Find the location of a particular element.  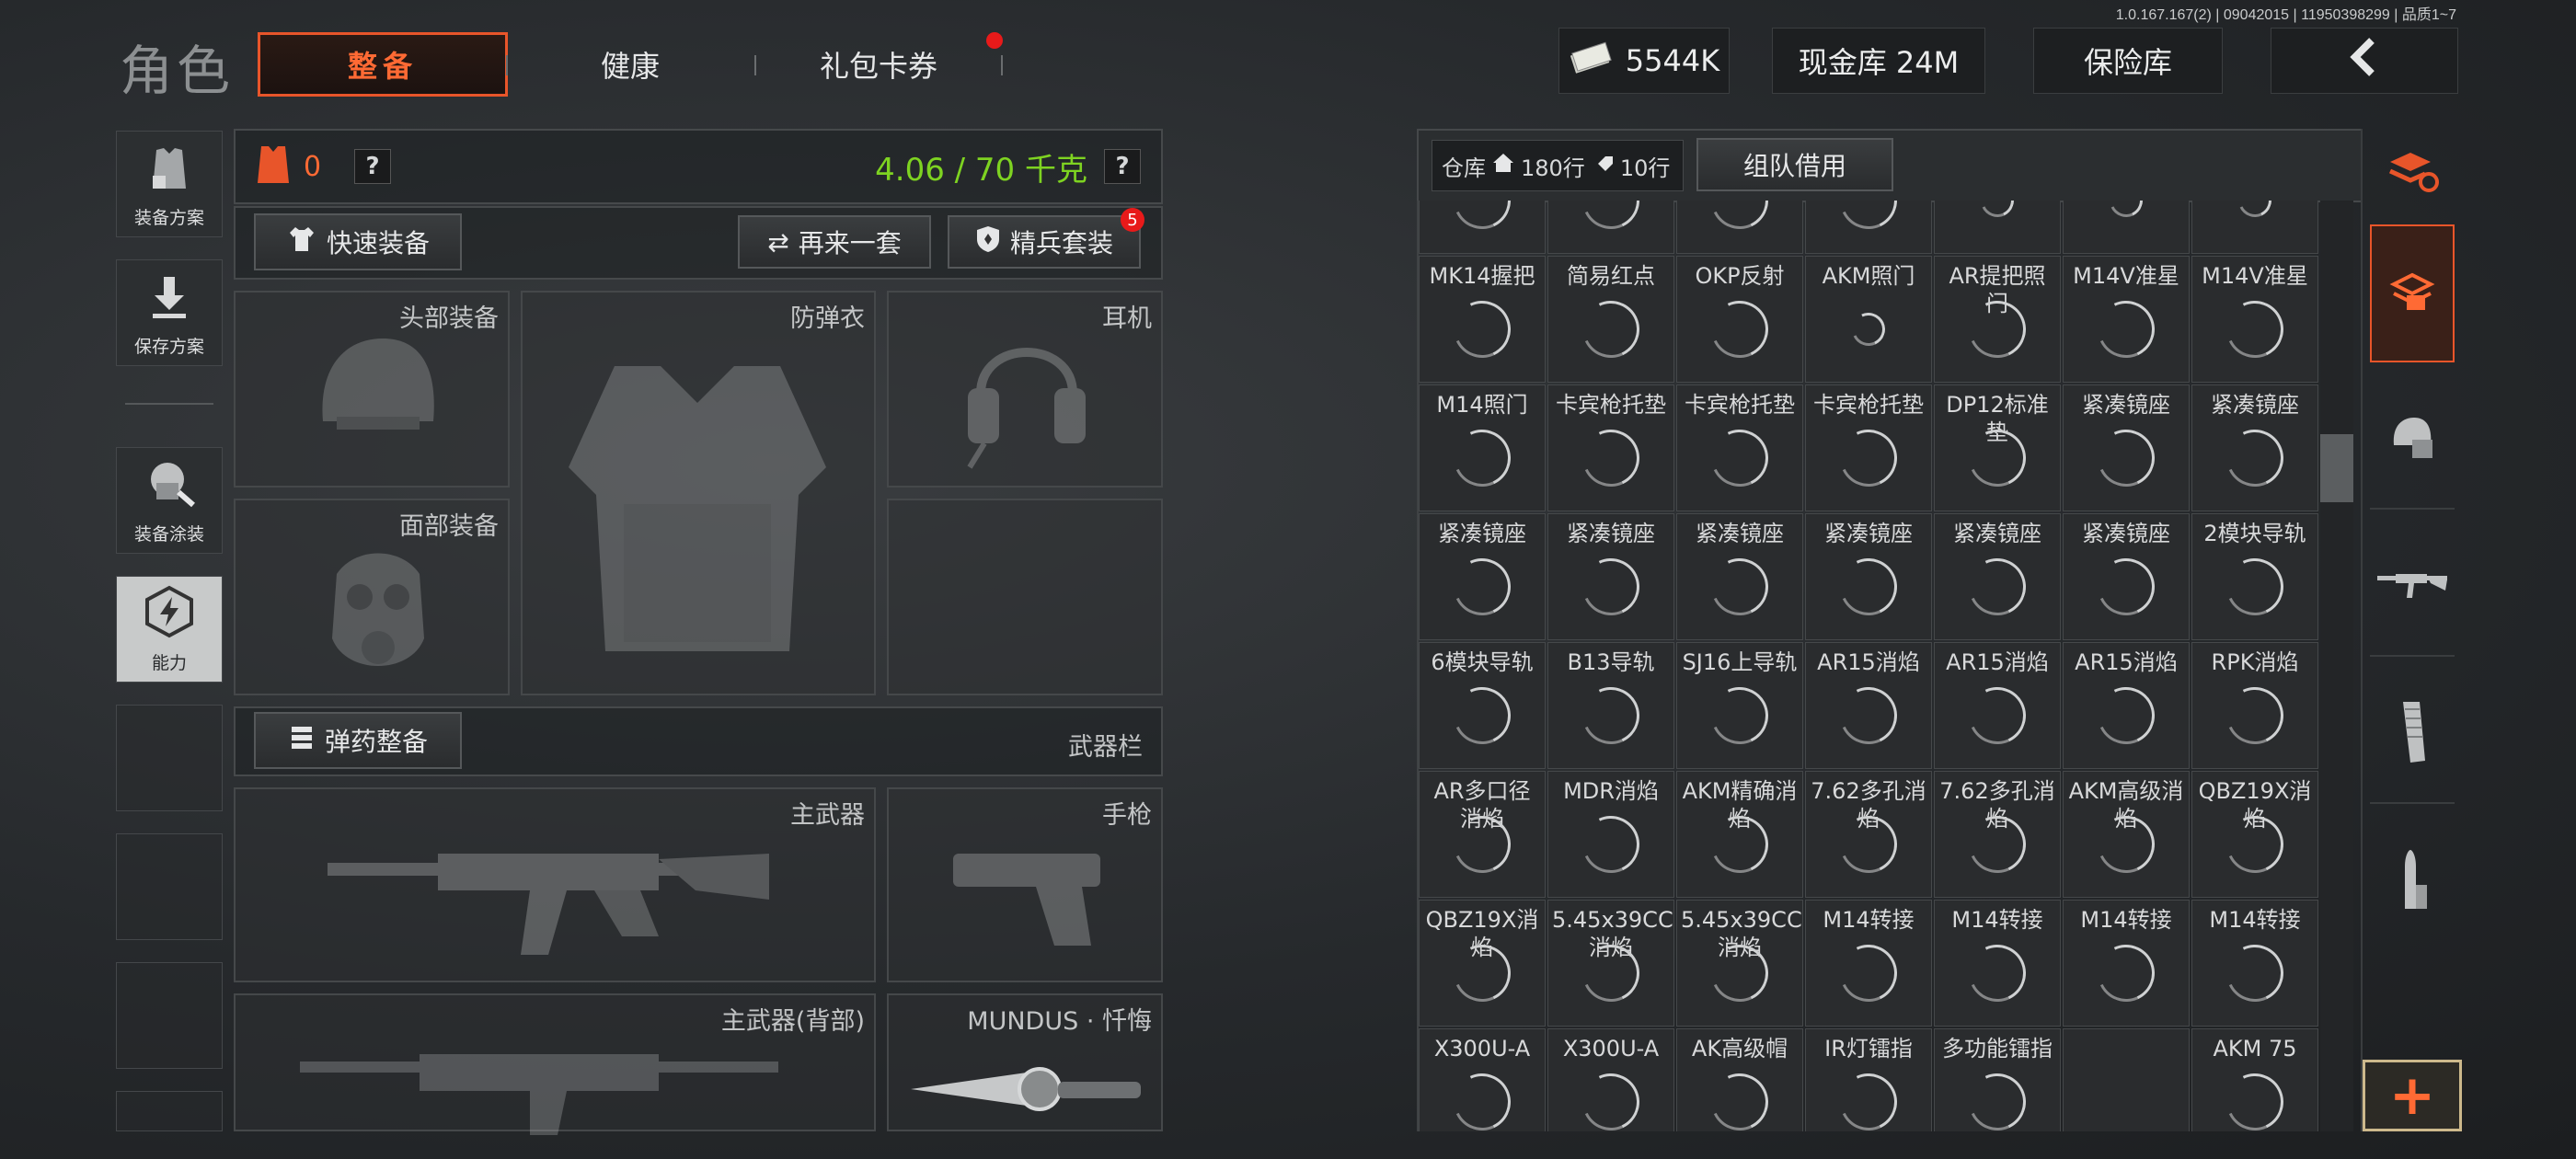

slot-headset: 耳机 is located at coordinates (1025, 389).